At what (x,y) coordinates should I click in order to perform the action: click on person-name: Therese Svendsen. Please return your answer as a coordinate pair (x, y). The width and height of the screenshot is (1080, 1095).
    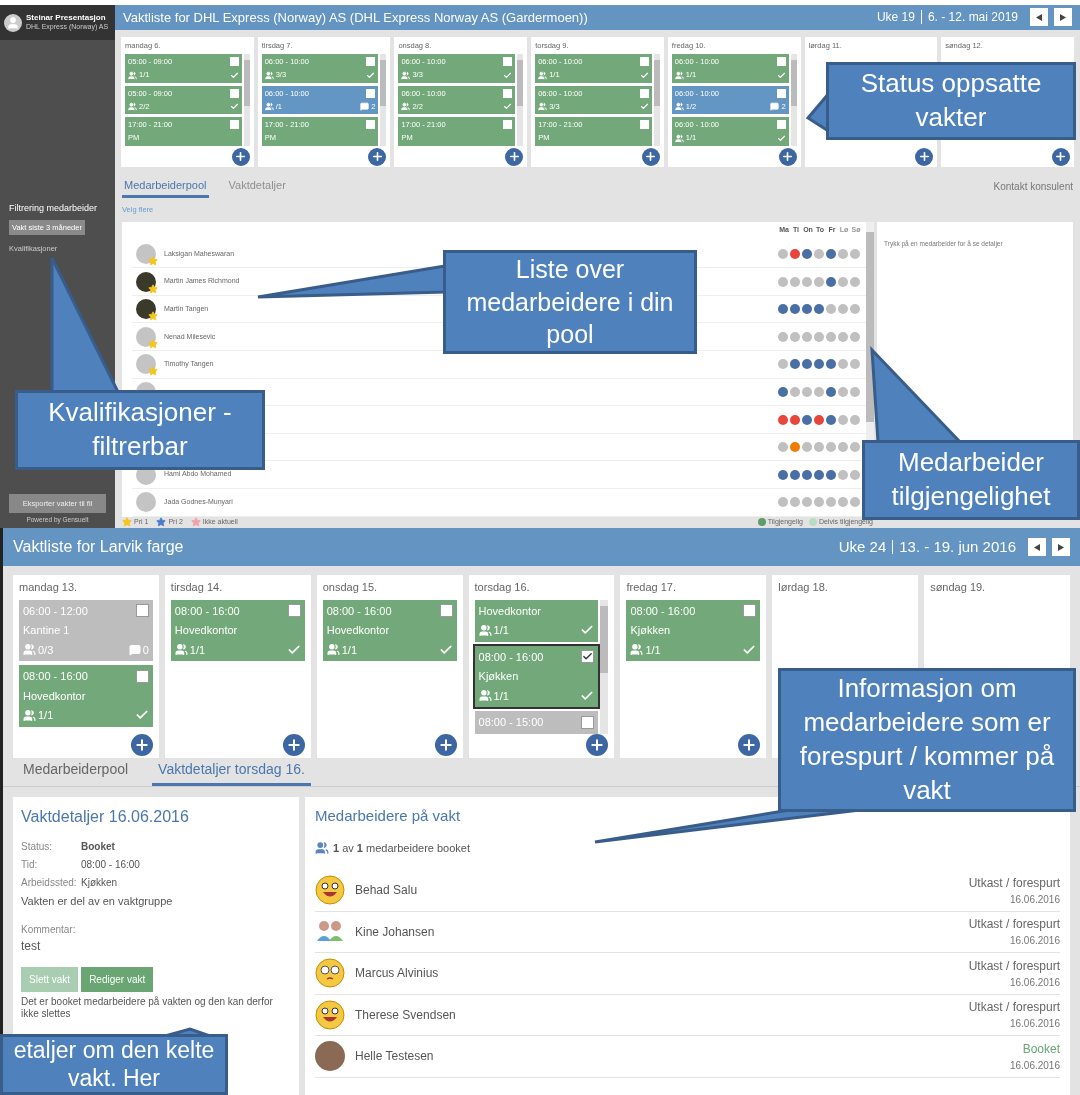
    Looking at the image, I should click on (405, 1014).